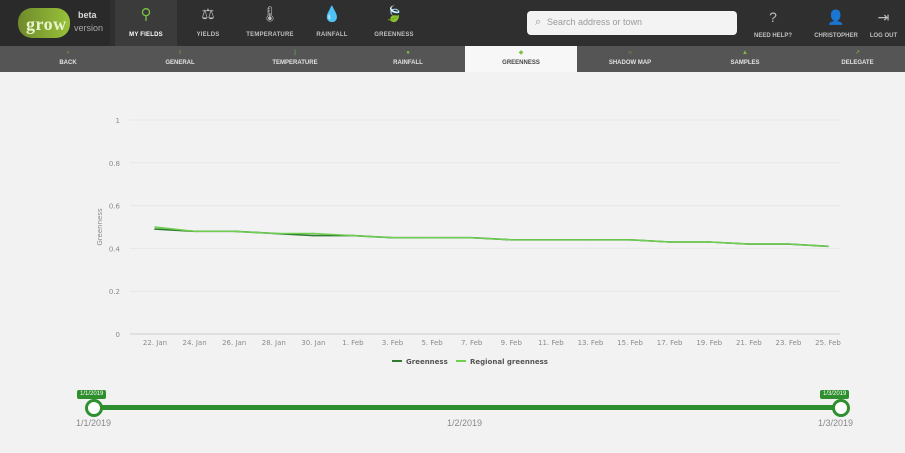  What do you see at coordinates (115, 207) in the screenshot?
I see `y-tick-label: 0.6` at bounding box center [115, 207].